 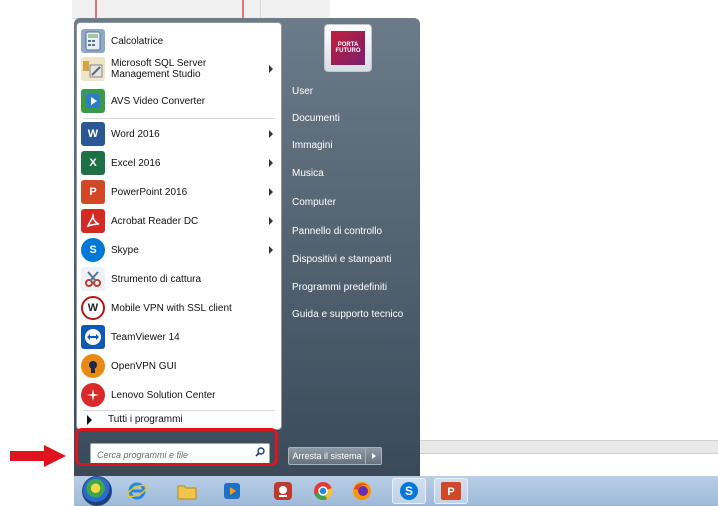 I want to click on firefox-icon, so click(x=362, y=491).